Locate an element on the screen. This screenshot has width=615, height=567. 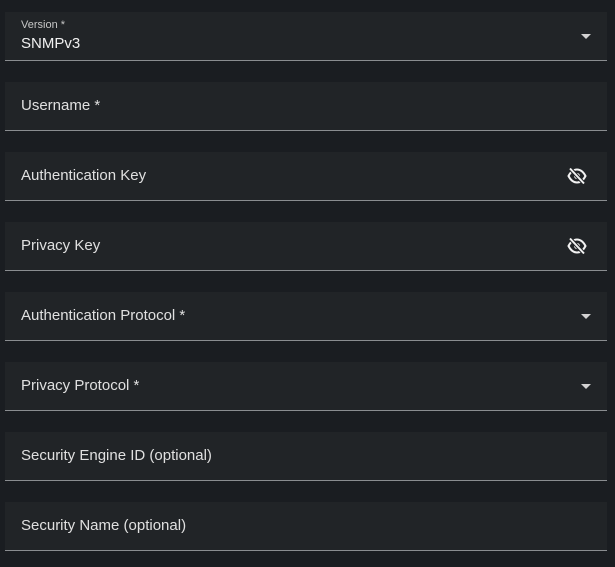
version-select: Version * SNMPv3 is located at coordinates (306, 36).